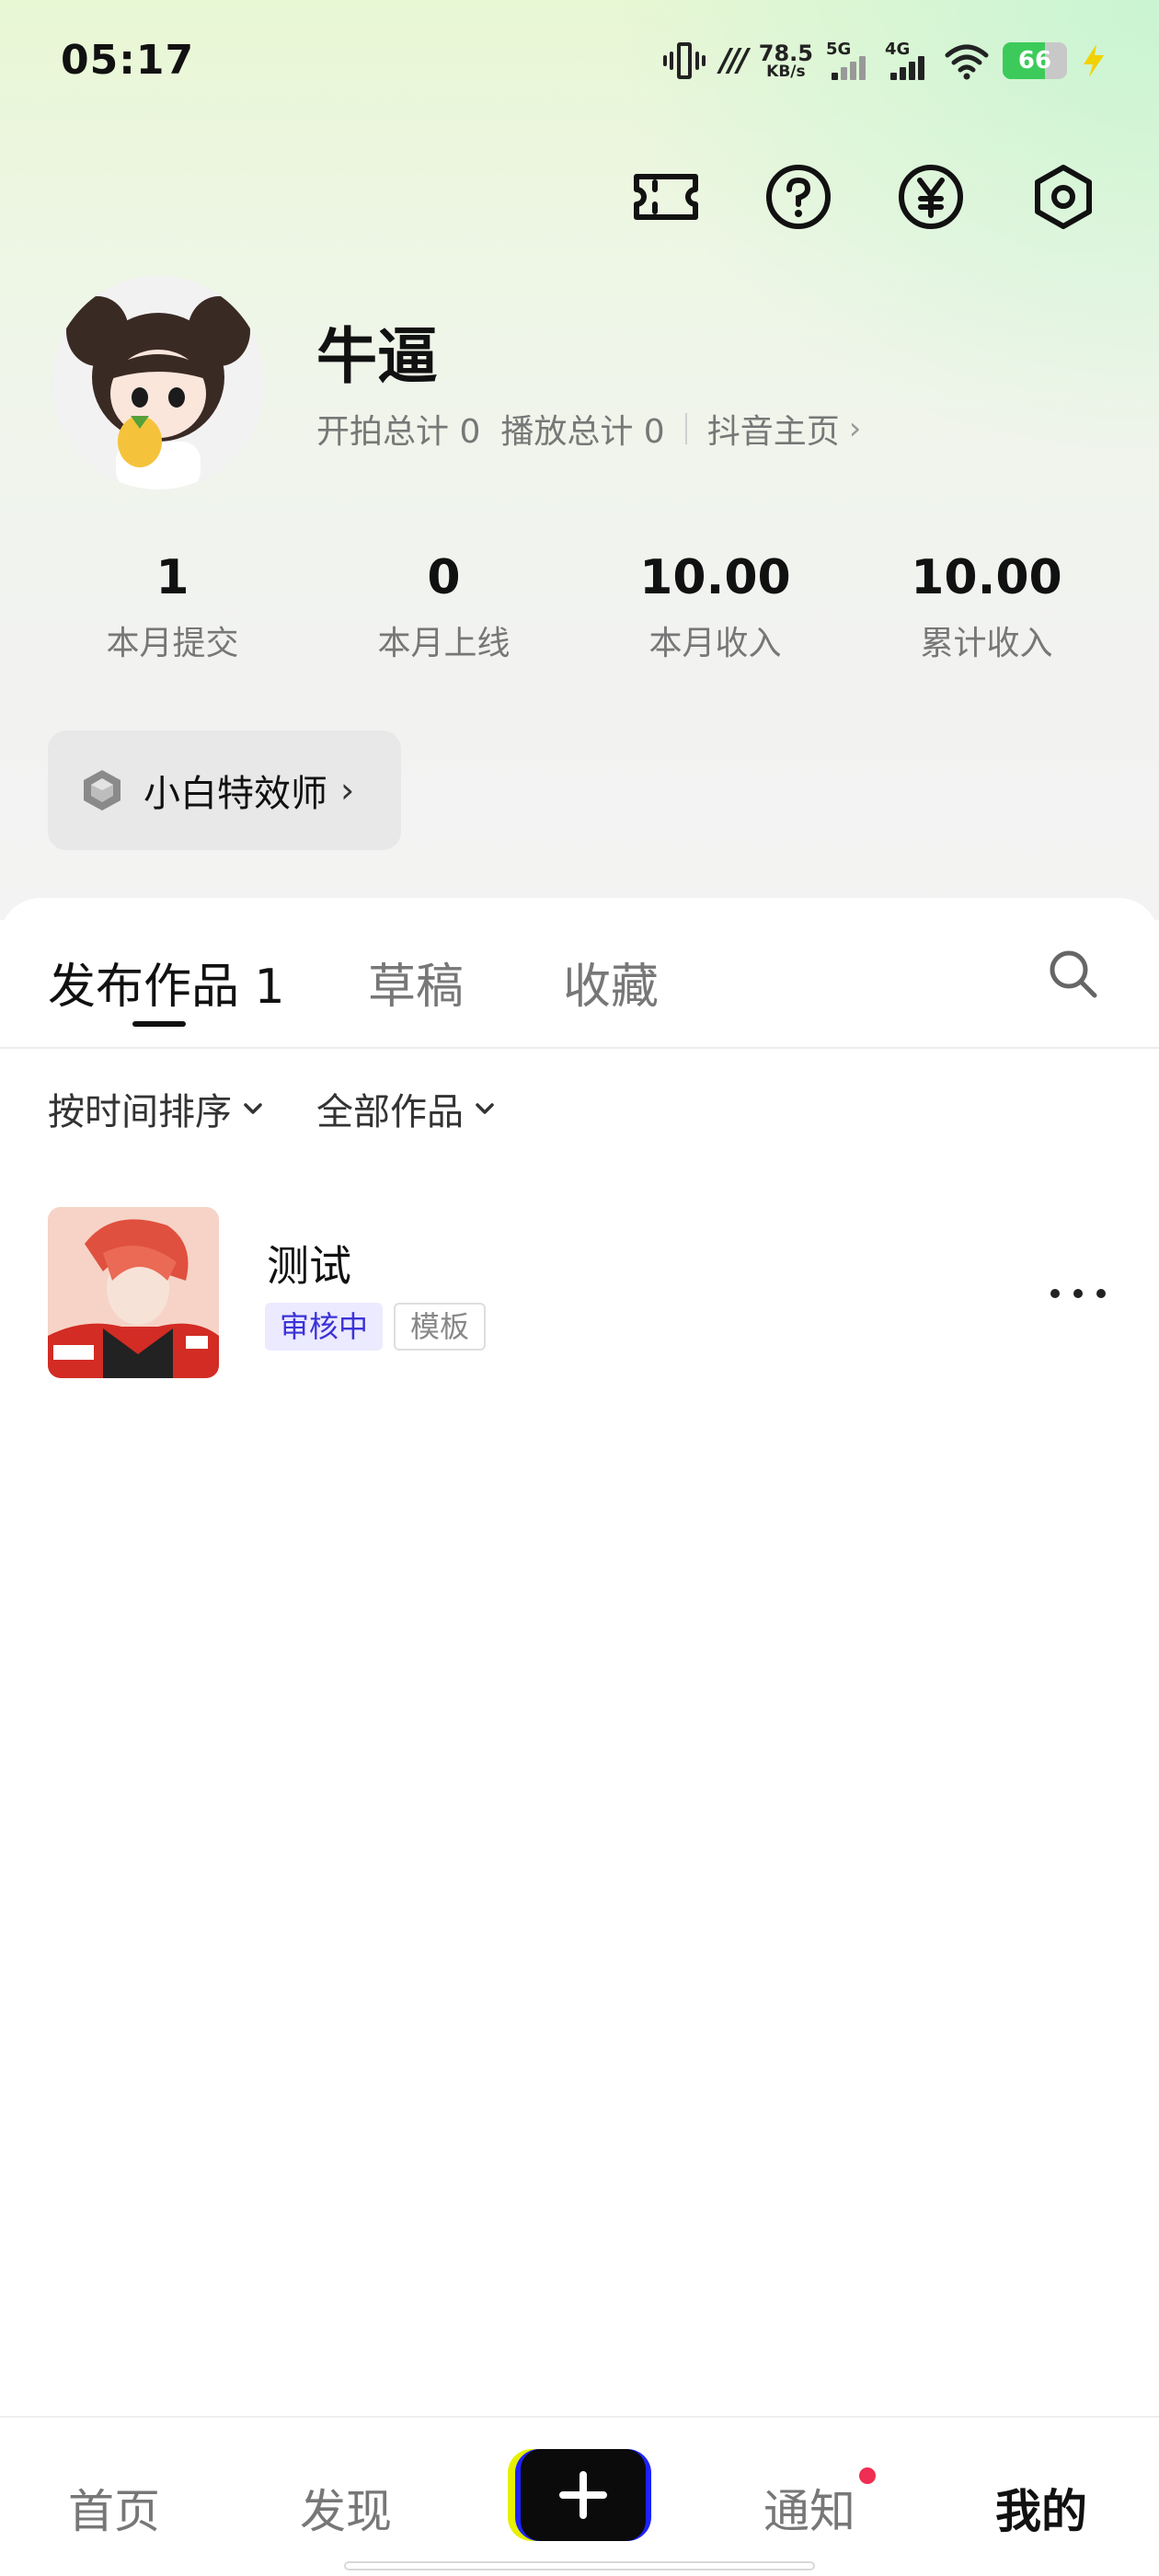 This screenshot has height=2576, width=1159. What do you see at coordinates (986, 643) in the screenshot?
I see `stat-label: 累计收入` at bounding box center [986, 643].